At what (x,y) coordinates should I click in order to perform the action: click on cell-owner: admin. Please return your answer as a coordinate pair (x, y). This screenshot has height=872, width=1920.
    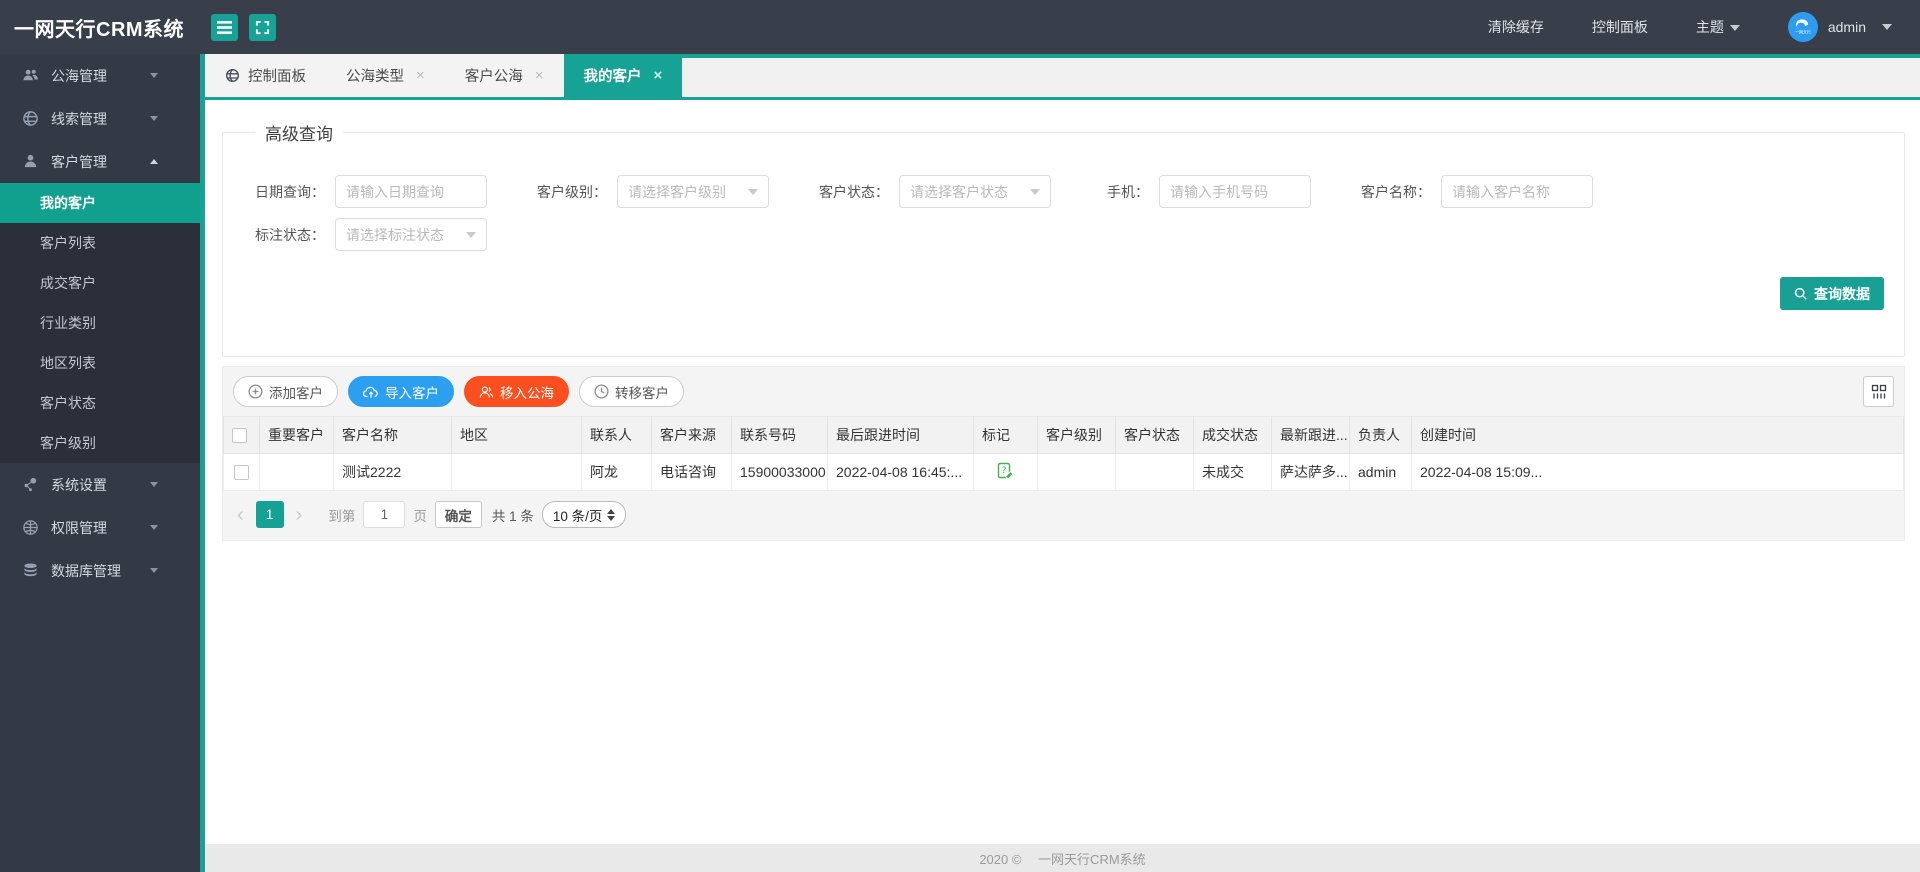
    Looking at the image, I should click on (1380, 472).